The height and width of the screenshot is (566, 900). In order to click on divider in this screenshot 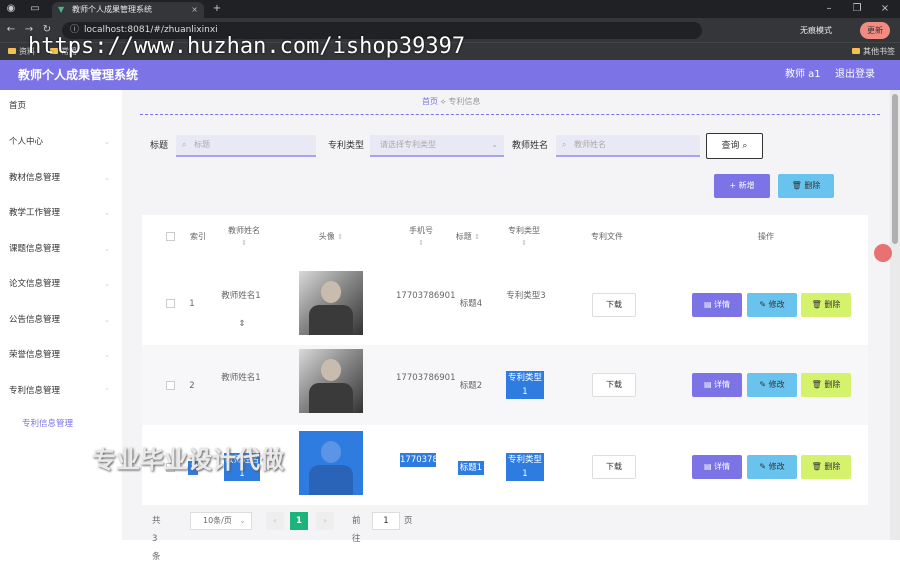, I will do `click(510, 114)`.